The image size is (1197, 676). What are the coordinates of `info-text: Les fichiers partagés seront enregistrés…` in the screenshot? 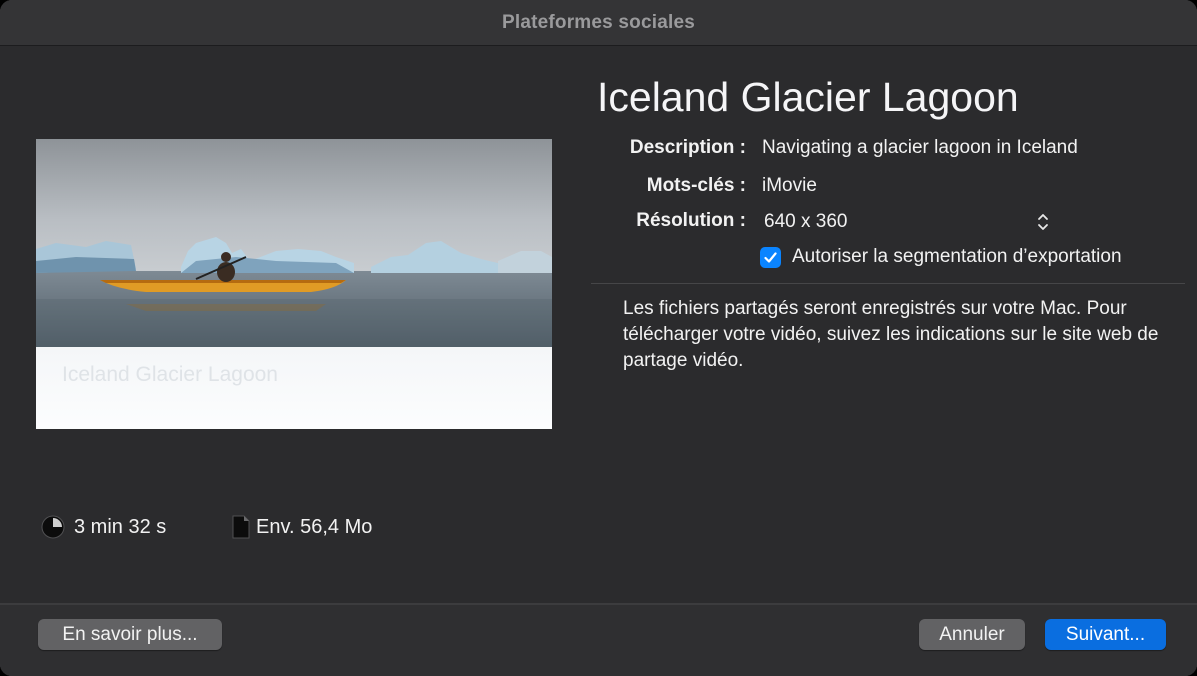 It's located at (891, 334).